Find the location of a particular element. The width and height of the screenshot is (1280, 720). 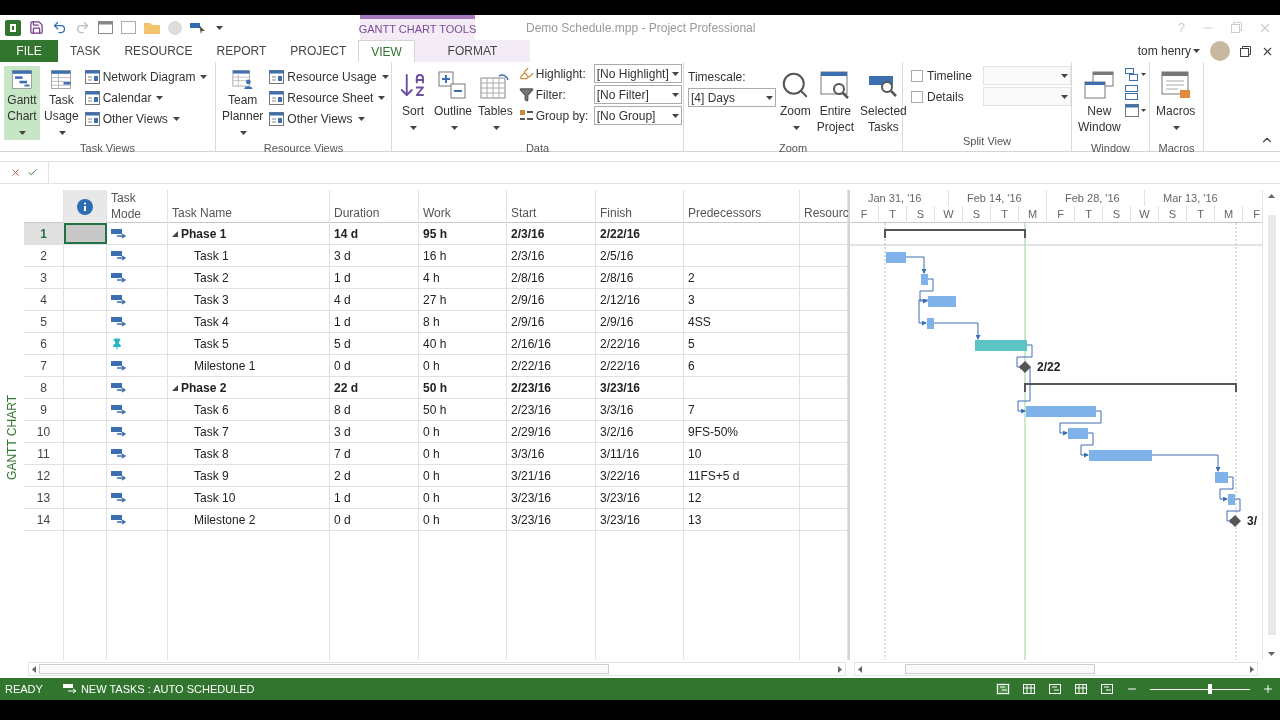

row-number: 14 is located at coordinates (43, 519).